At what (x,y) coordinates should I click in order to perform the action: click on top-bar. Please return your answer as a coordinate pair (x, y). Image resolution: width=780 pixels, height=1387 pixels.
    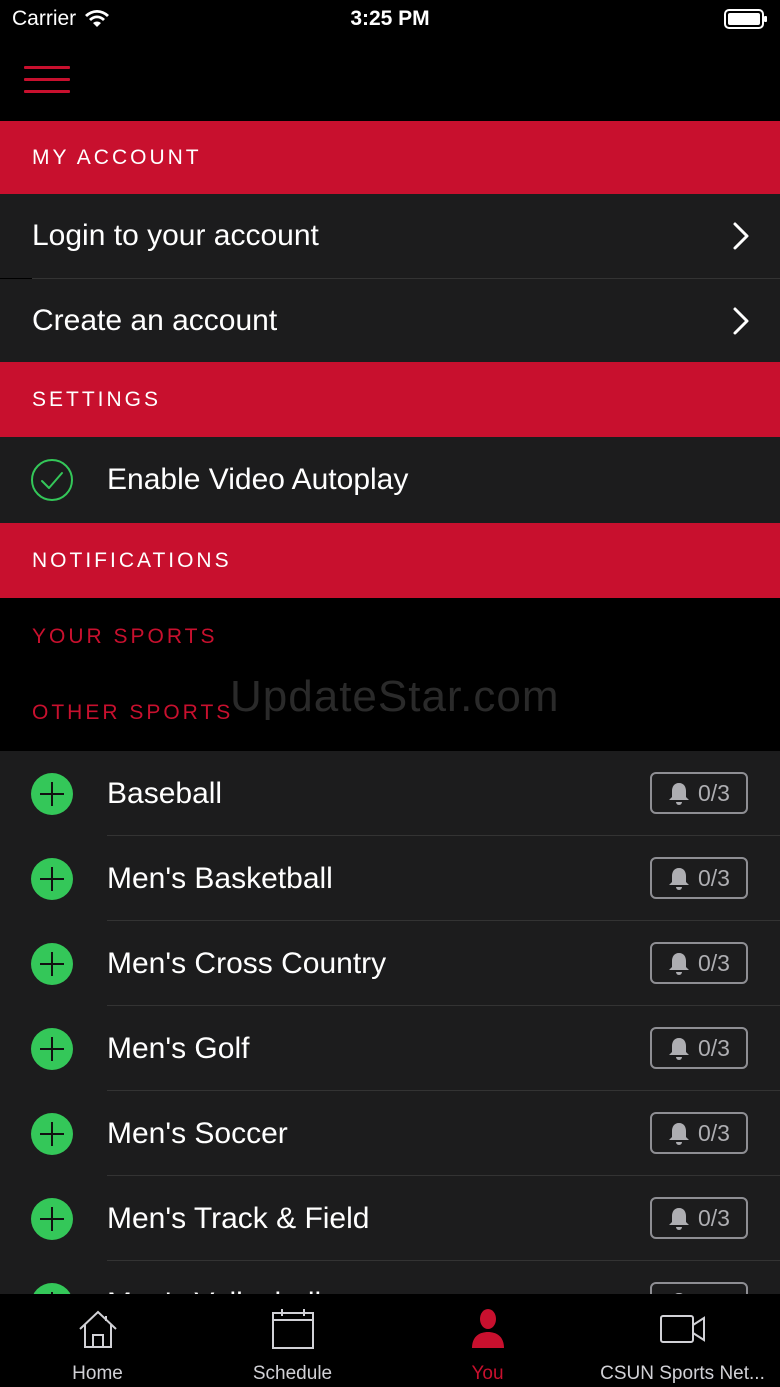
    Looking at the image, I should click on (390, 80).